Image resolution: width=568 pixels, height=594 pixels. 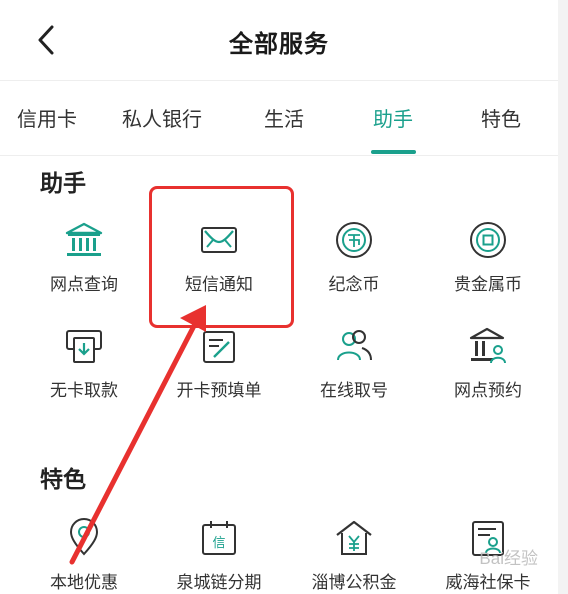 What do you see at coordinates (563, 297) in the screenshot?
I see `scrollbar` at bounding box center [563, 297].